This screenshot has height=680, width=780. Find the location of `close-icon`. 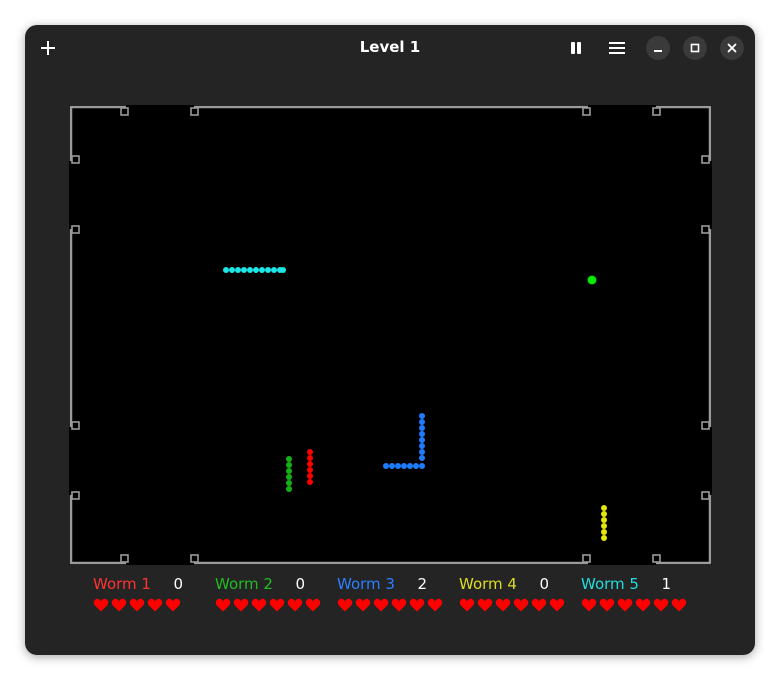

close-icon is located at coordinates (732, 48).